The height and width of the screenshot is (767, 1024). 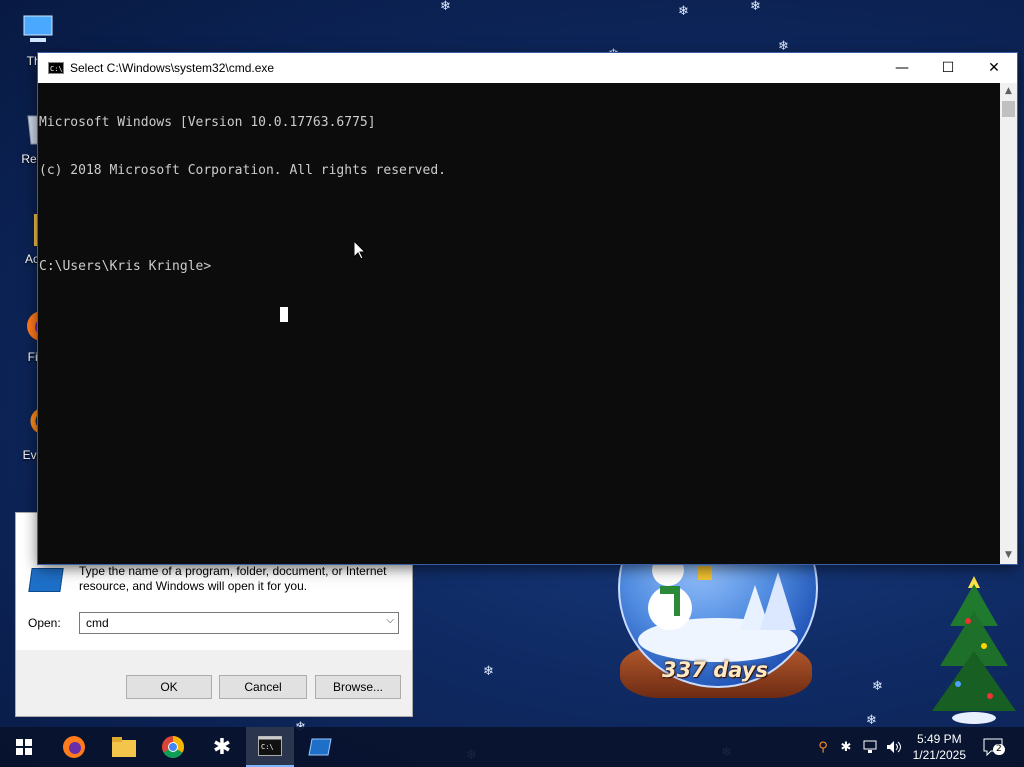 What do you see at coordinates (263, 687) in the screenshot?
I see `cancel-button: Cancel` at bounding box center [263, 687].